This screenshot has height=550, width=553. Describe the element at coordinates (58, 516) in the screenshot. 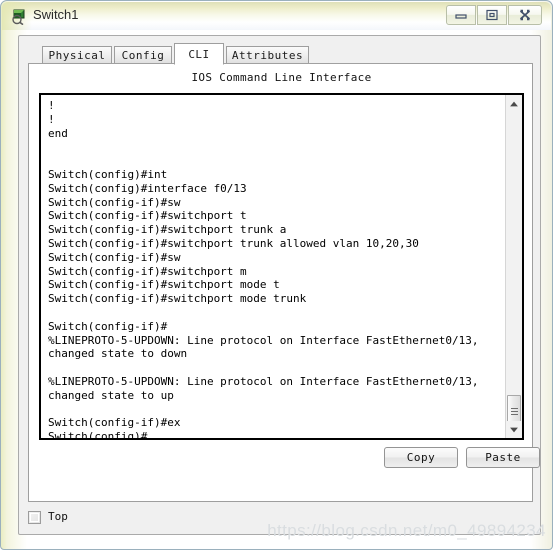

I see `top-checkbox-label: Top` at that location.